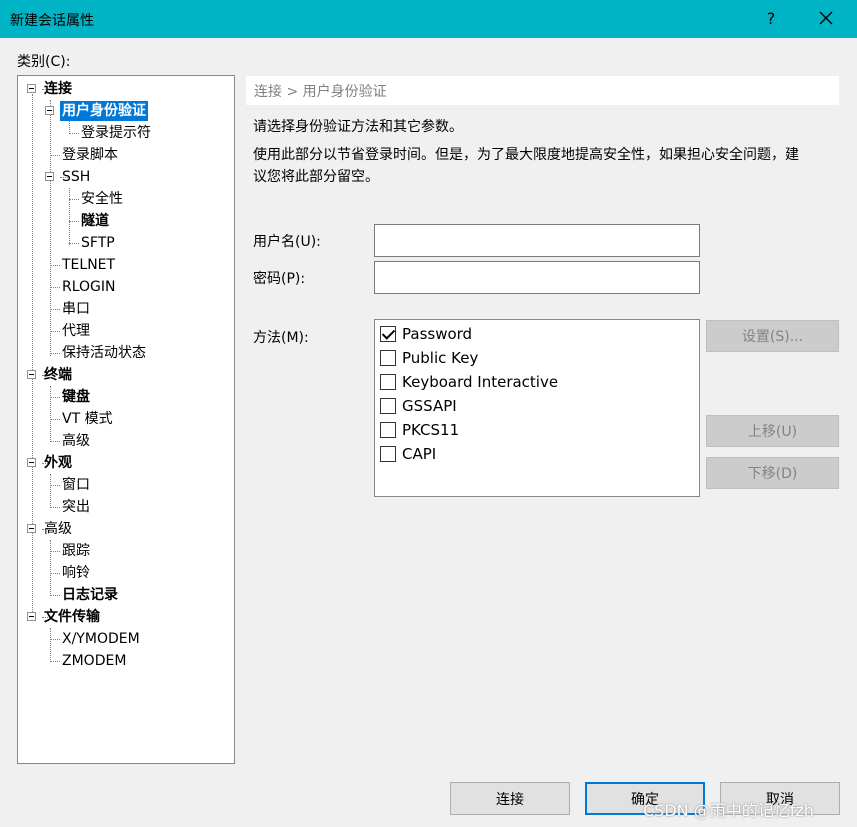 This screenshot has height=827, width=857. Describe the element at coordinates (526, 155) in the screenshot. I see `description-line-1: 使用此部分以节省登录时间。但是，为了最大限度地提高安全性，如果担心安全问题，建` at that location.